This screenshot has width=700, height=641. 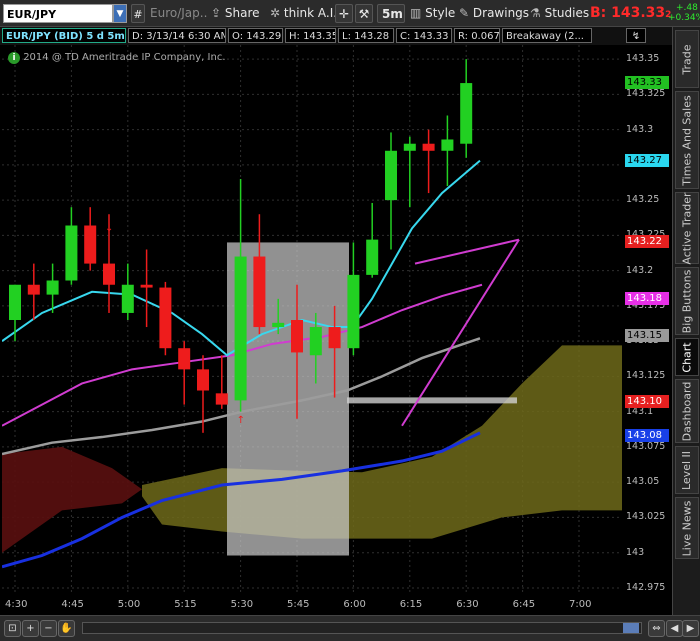 What do you see at coordinates (467, 604) in the screenshot?
I see `x-tick-label: 6:30` at bounding box center [467, 604].